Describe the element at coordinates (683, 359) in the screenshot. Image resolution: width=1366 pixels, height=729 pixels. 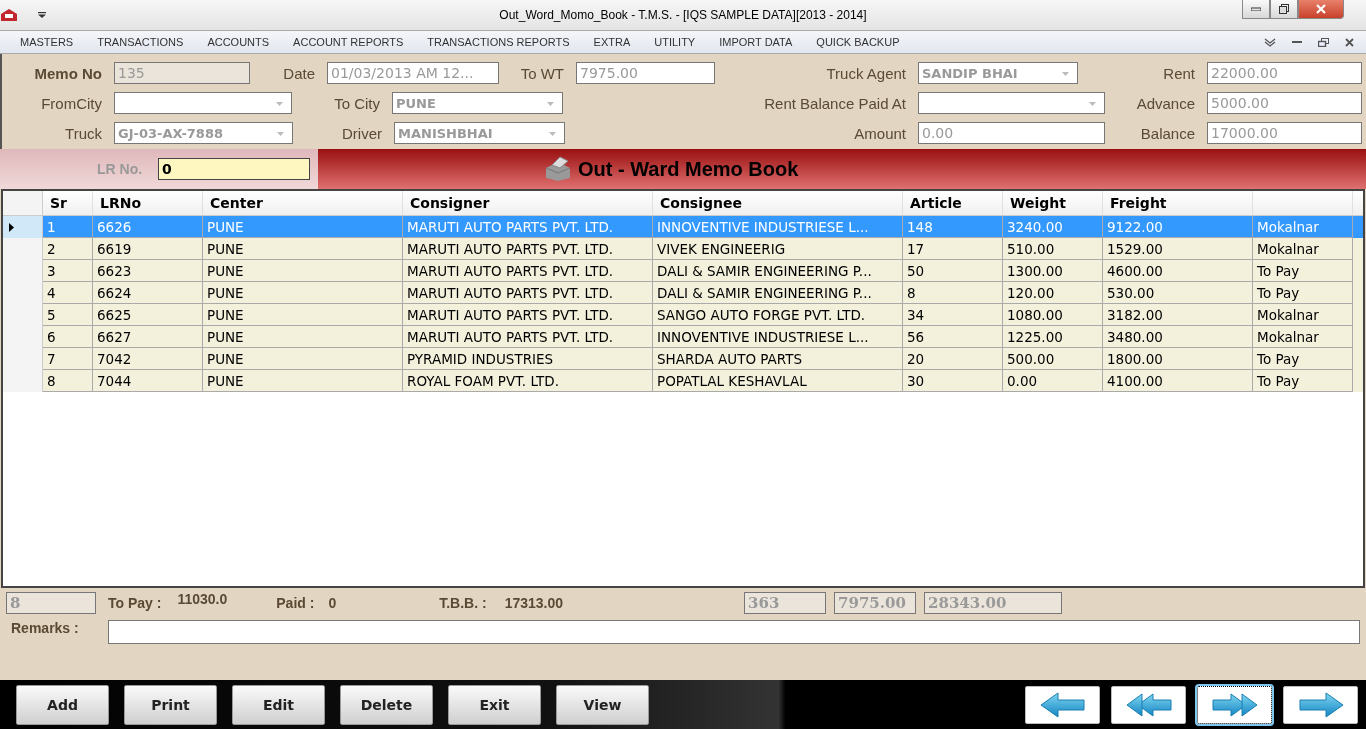
I see `table-row: 7 7042 PUNE PYRAMID INDUSTRIES SHARDA AUTO PARTS 20 500.00 1800.00 To Pay` at that location.